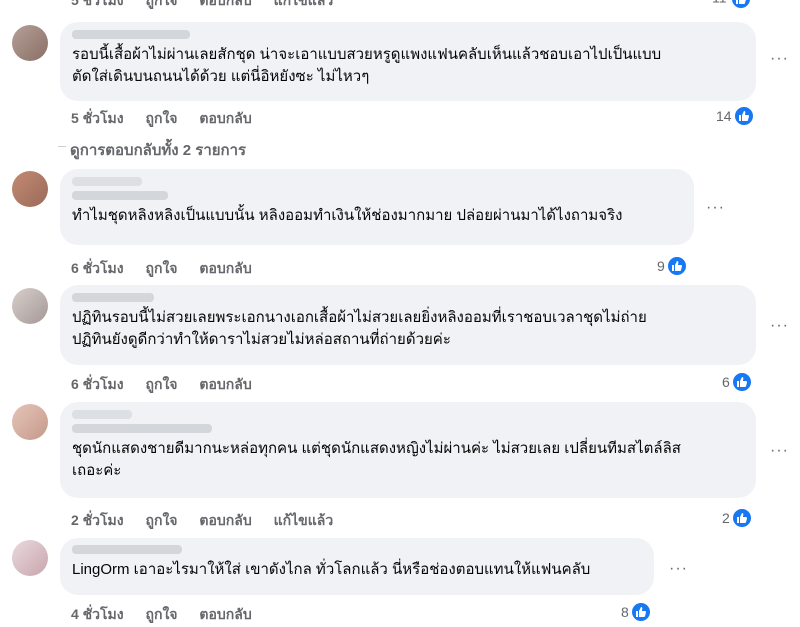 Image resolution: width=800 pixels, height=627 pixels. I want to click on reaction-count: 8, so click(636, 612).